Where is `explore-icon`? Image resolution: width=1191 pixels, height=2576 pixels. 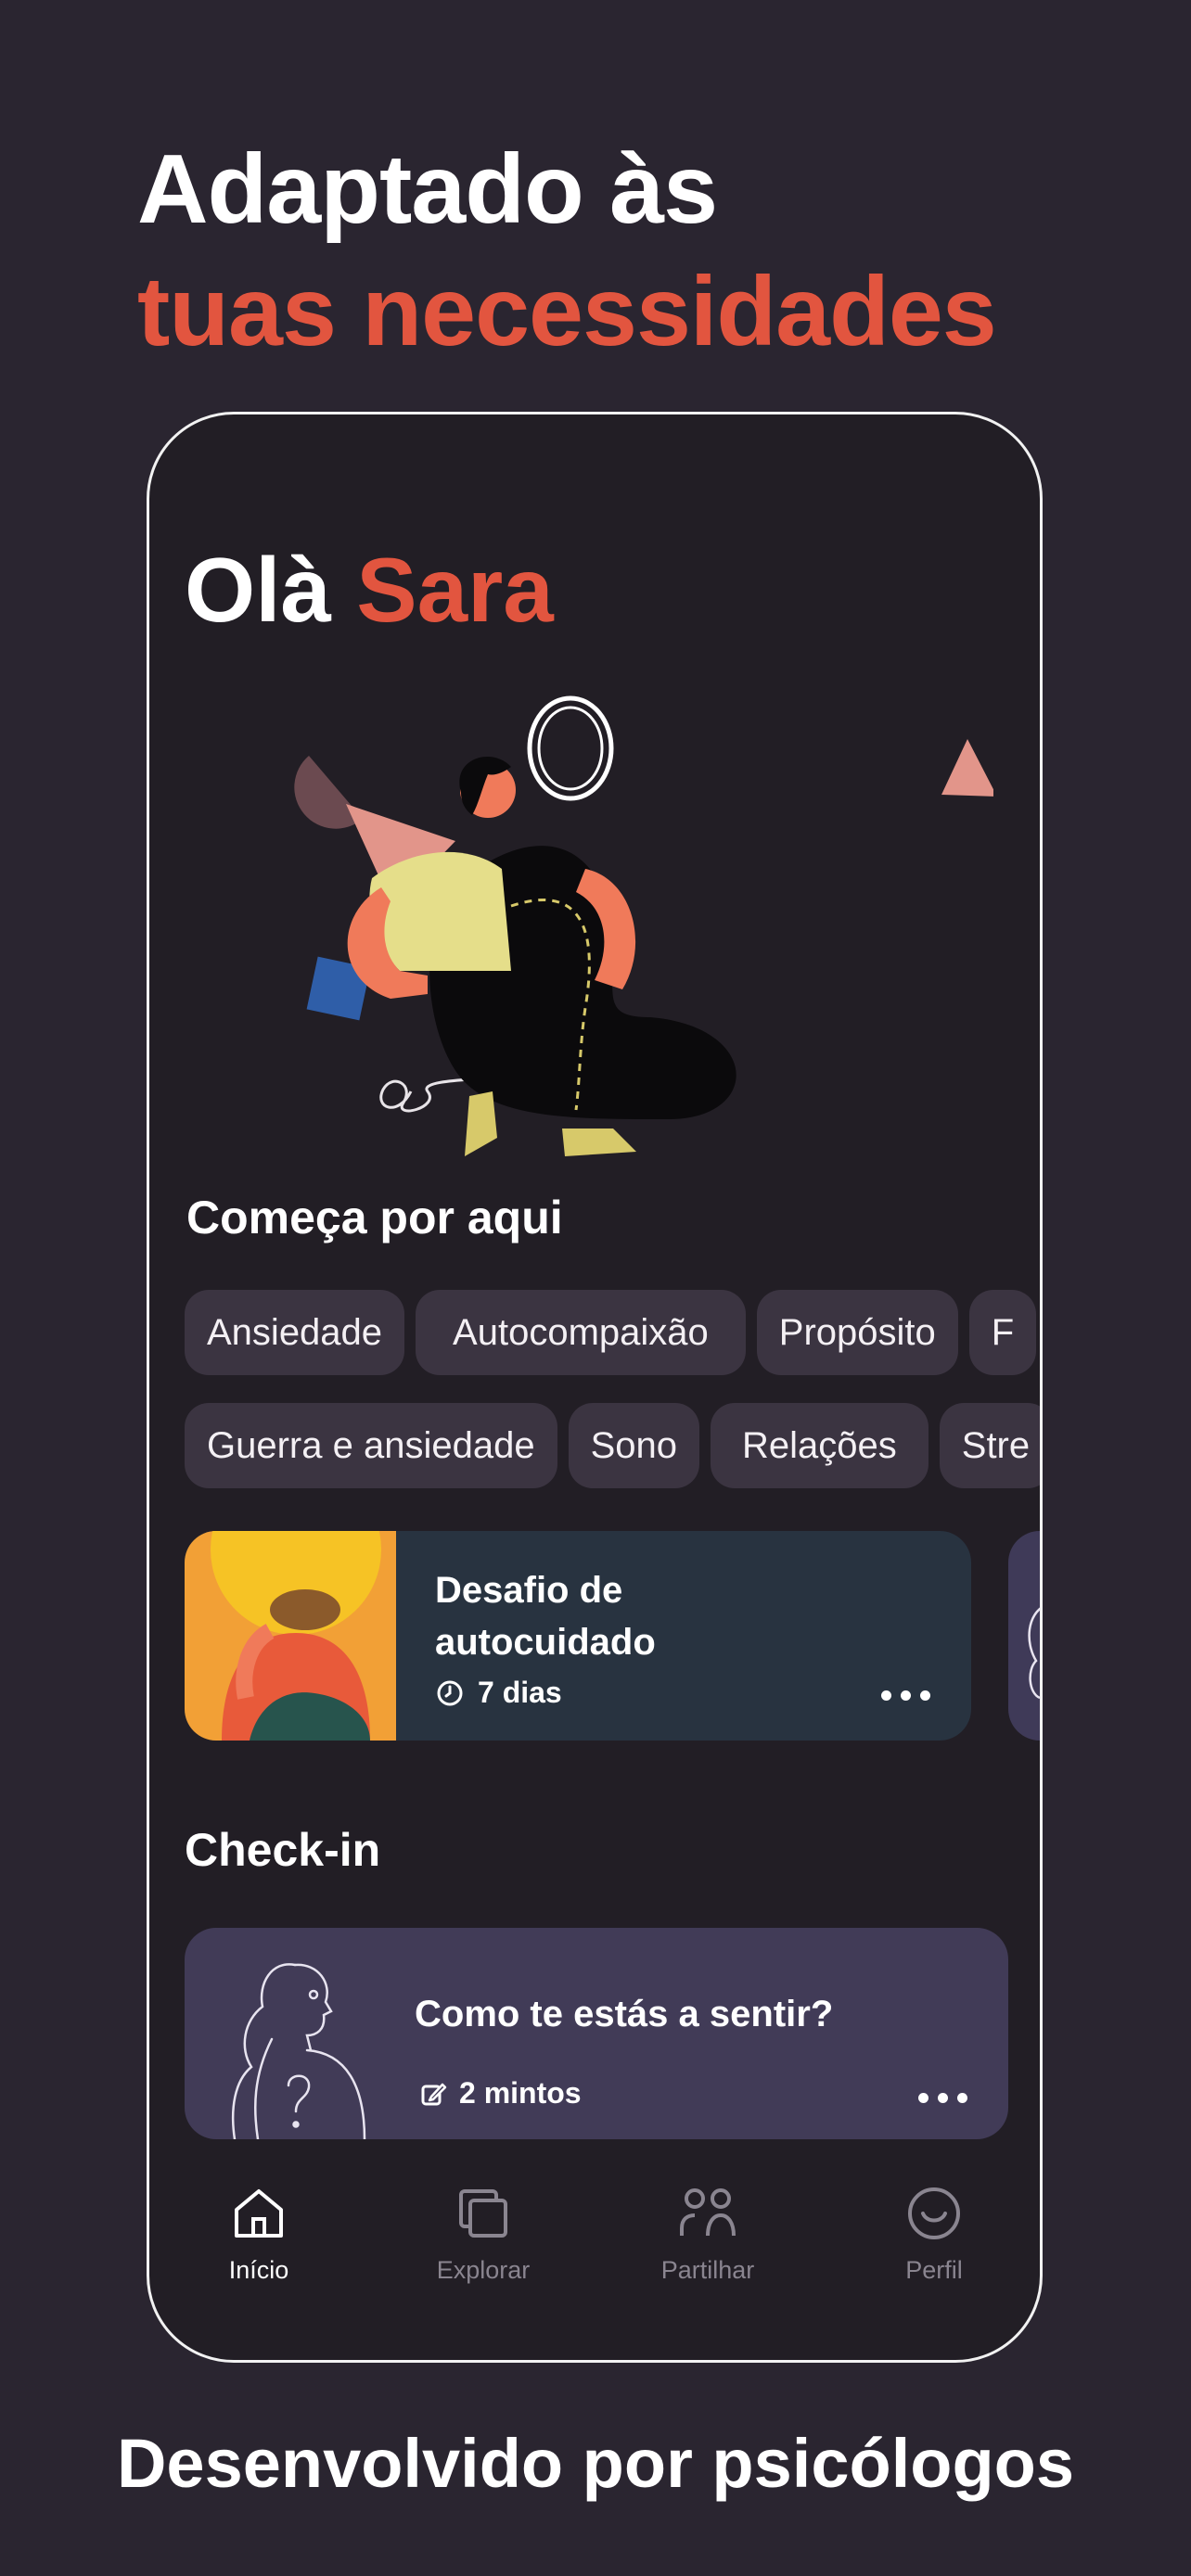 explore-icon is located at coordinates (483, 2213).